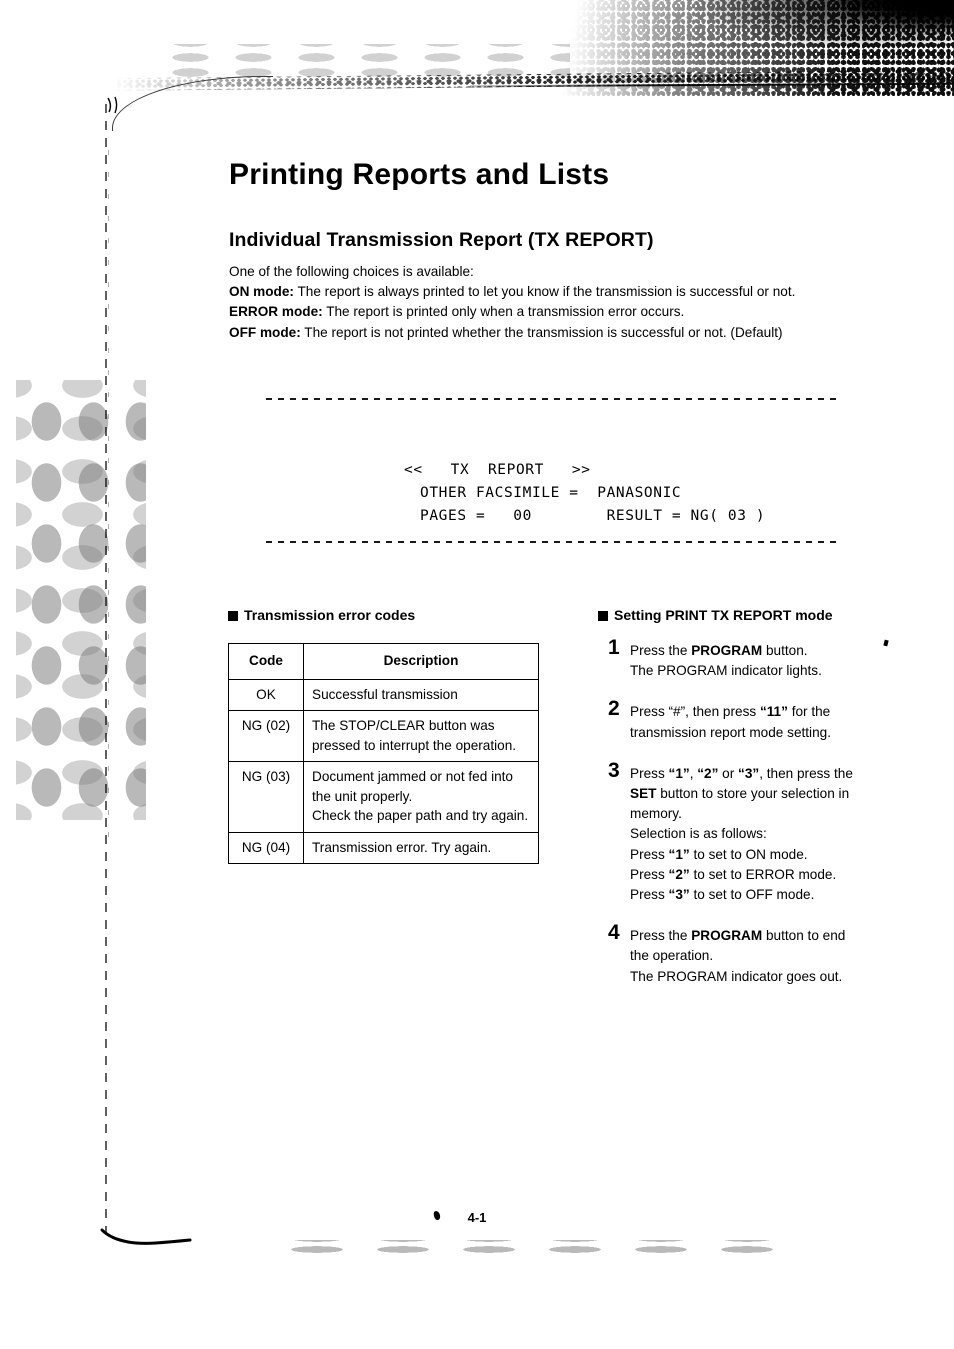 This screenshot has height=1349, width=954. I want to click on step-number: 3, so click(614, 770).